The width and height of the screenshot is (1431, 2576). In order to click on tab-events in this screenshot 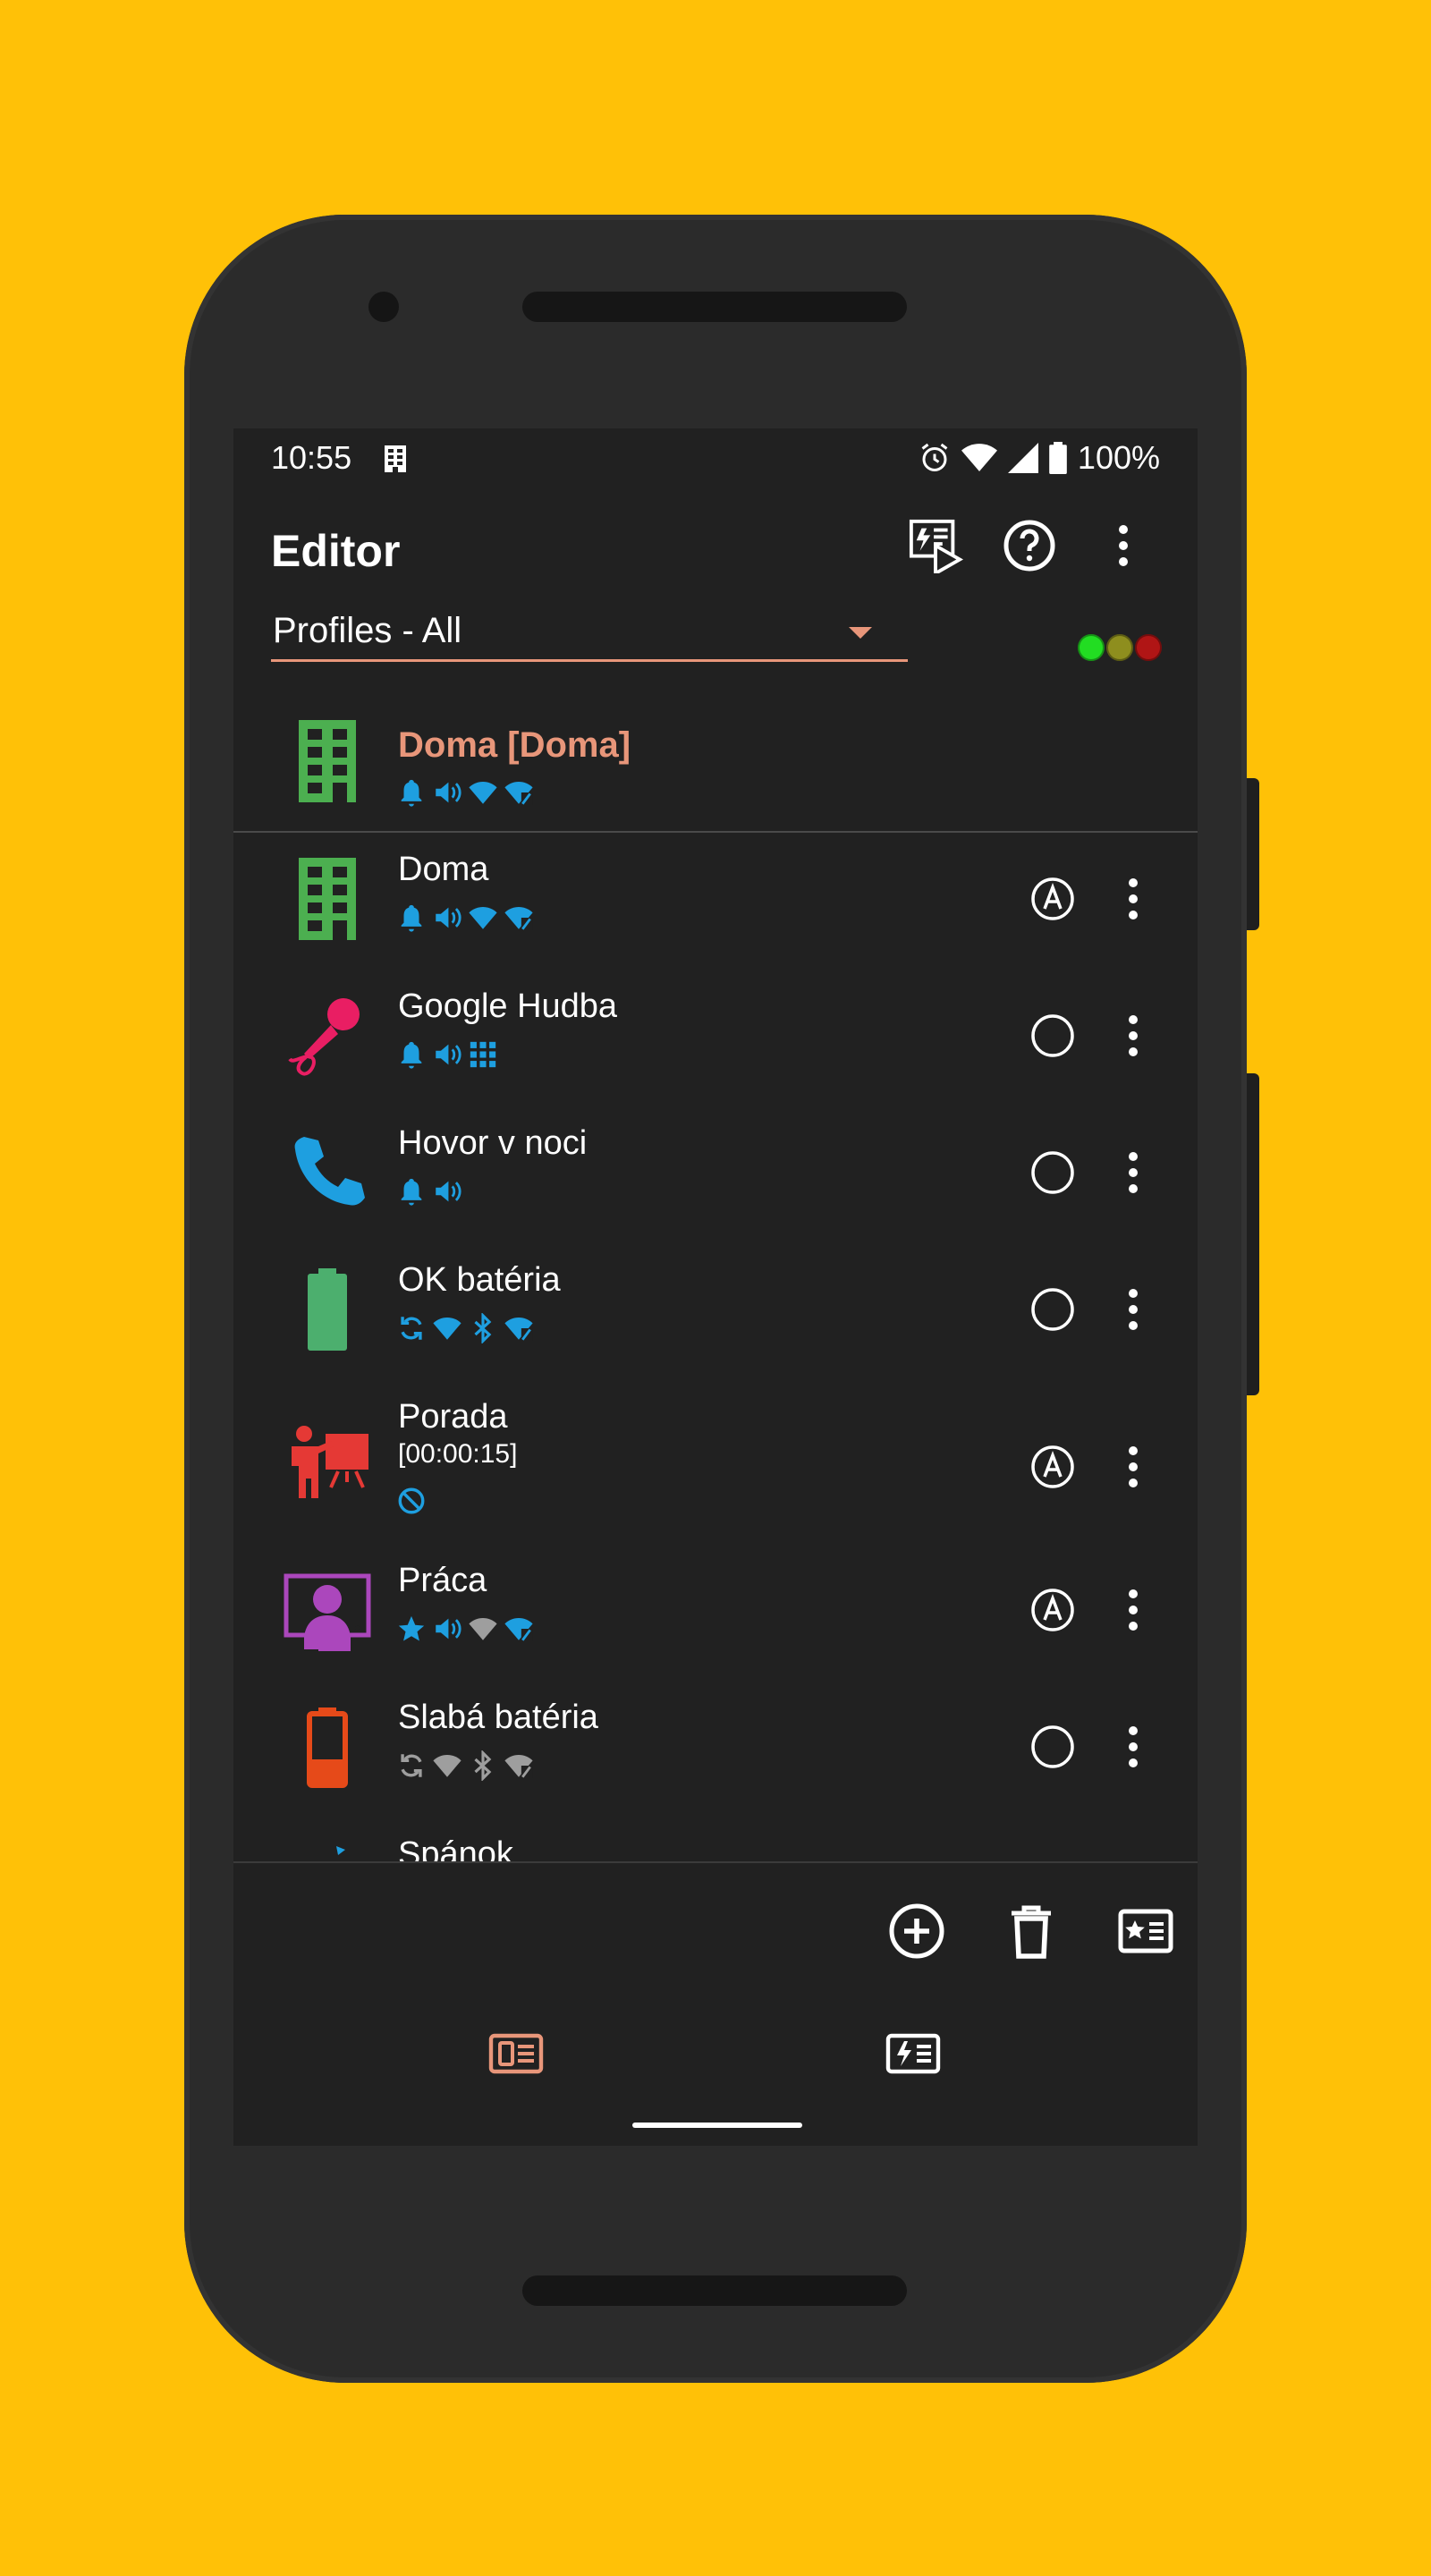, I will do `click(913, 2053)`.